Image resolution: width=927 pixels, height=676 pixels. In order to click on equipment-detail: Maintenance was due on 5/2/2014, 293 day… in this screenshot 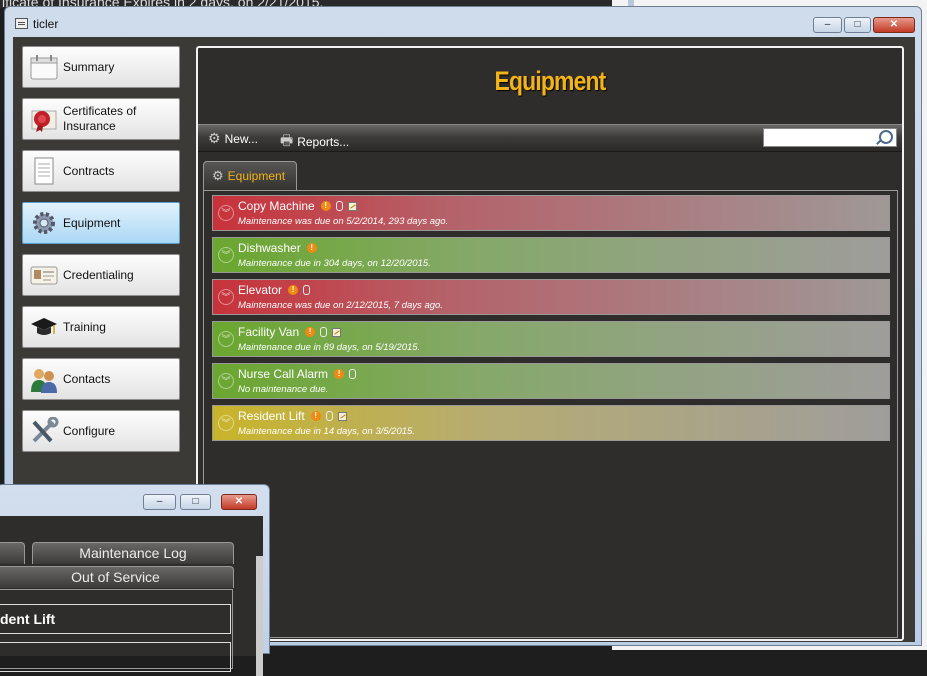, I will do `click(343, 221)`.